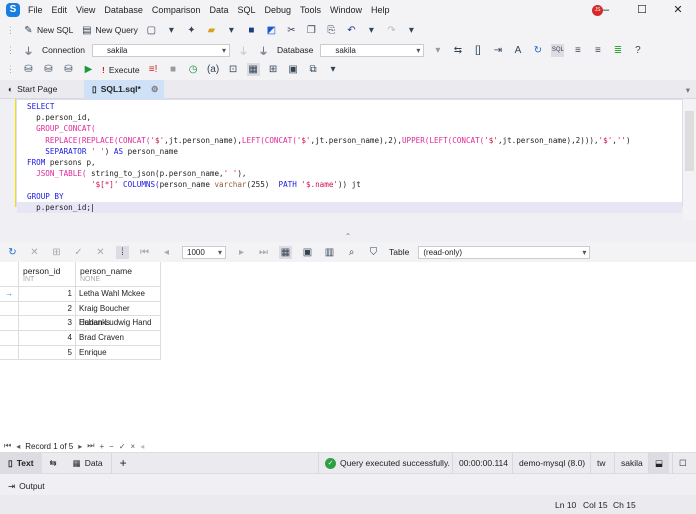  What do you see at coordinates (263, 51) in the screenshot?
I see `disconnect-icon: ⏚` at bounding box center [263, 51].